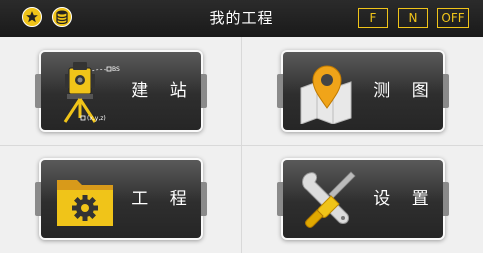 This screenshot has width=483, height=253. Describe the element at coordinates (453, 18) in the screenshot. I see `off-button: OFF` at that location.